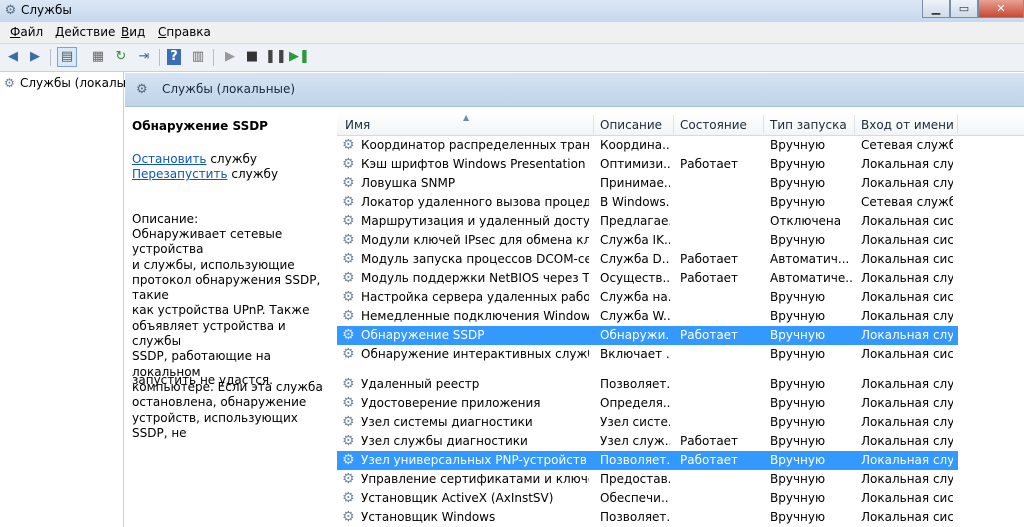  Describe the element at coordinates (408, 183) in the screenshot. I see `cell-name: Ловушка SNMP` at that location.